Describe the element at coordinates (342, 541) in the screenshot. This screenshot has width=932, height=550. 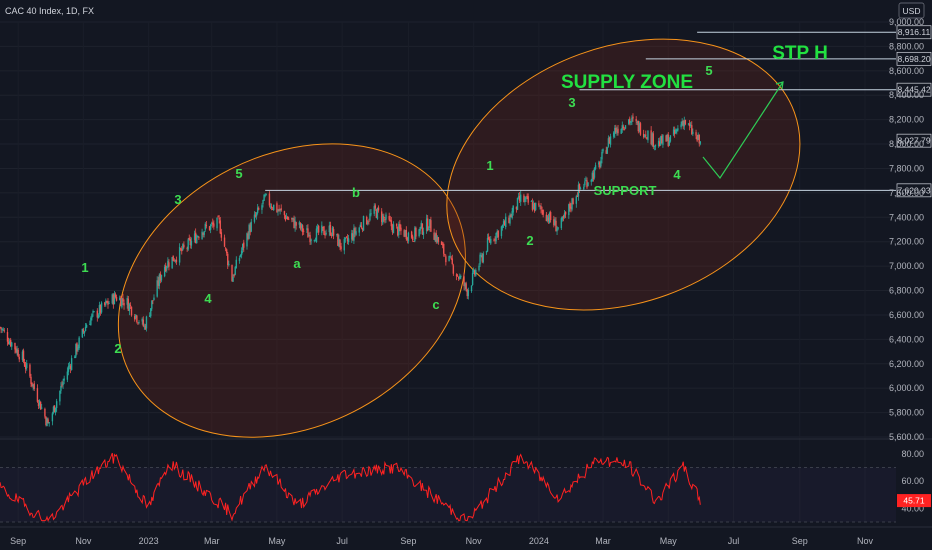
I see `time-tick-label: Jul` at that location.